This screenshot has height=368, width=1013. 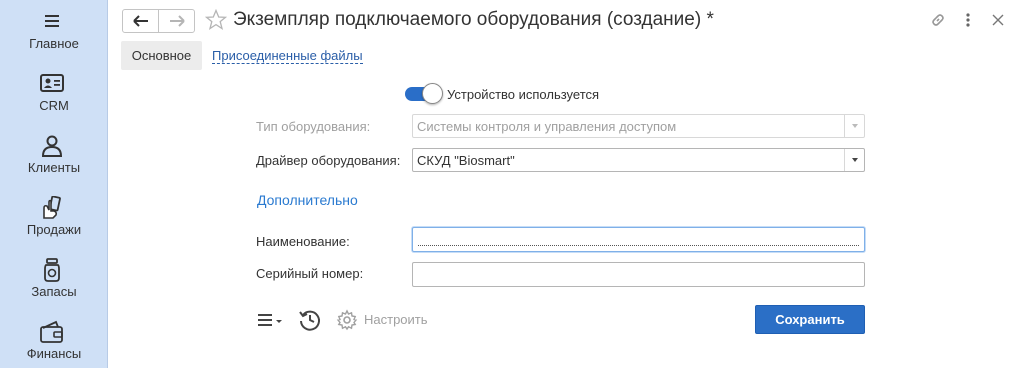 I want to click on hand-cards-icon, so click(x=52, y=207).